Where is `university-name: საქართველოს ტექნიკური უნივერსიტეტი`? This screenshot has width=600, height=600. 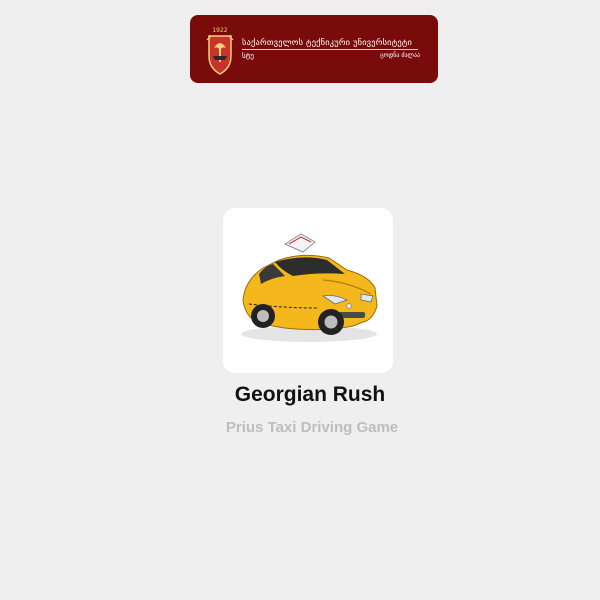 university-name: საქართველოს ტექნიკური უნივერსიტეტი is located at coordinates (327, 42).